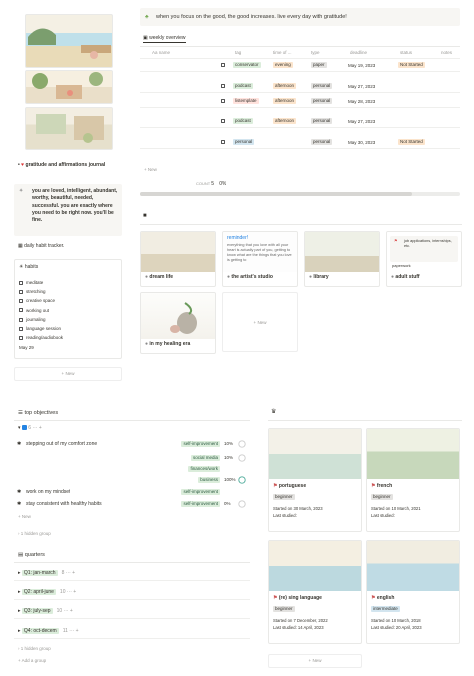 Image resolution: width=474 pixels, height=676 pixels. Describe the element at coordinates (315, 484) in the screenshot. I see `language-name-row: ⚑ portuguese` at that location.